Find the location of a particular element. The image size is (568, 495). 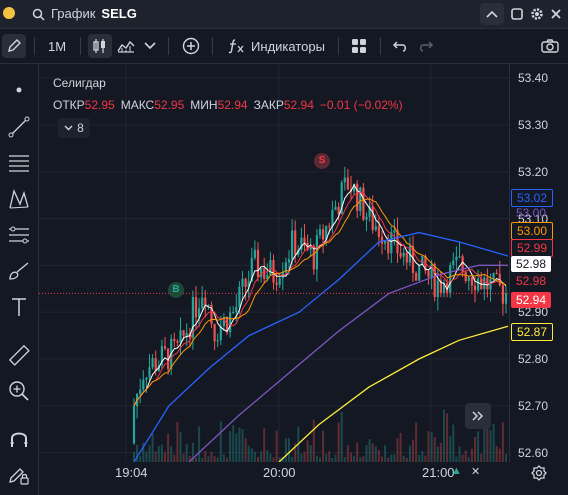

chart-settings-button is located at coordinates (539, 475).